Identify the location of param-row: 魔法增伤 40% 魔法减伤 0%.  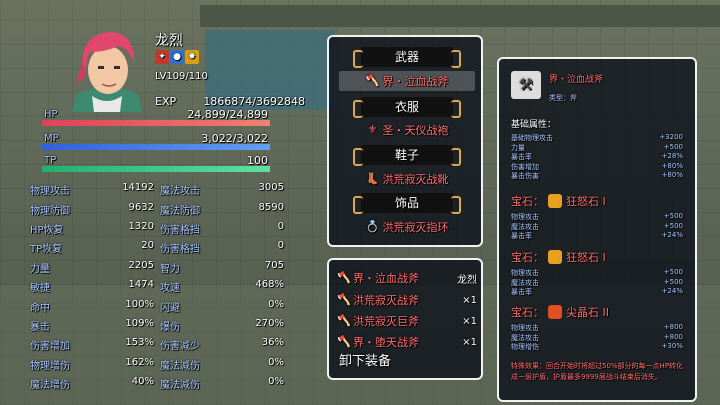
(160, 383).